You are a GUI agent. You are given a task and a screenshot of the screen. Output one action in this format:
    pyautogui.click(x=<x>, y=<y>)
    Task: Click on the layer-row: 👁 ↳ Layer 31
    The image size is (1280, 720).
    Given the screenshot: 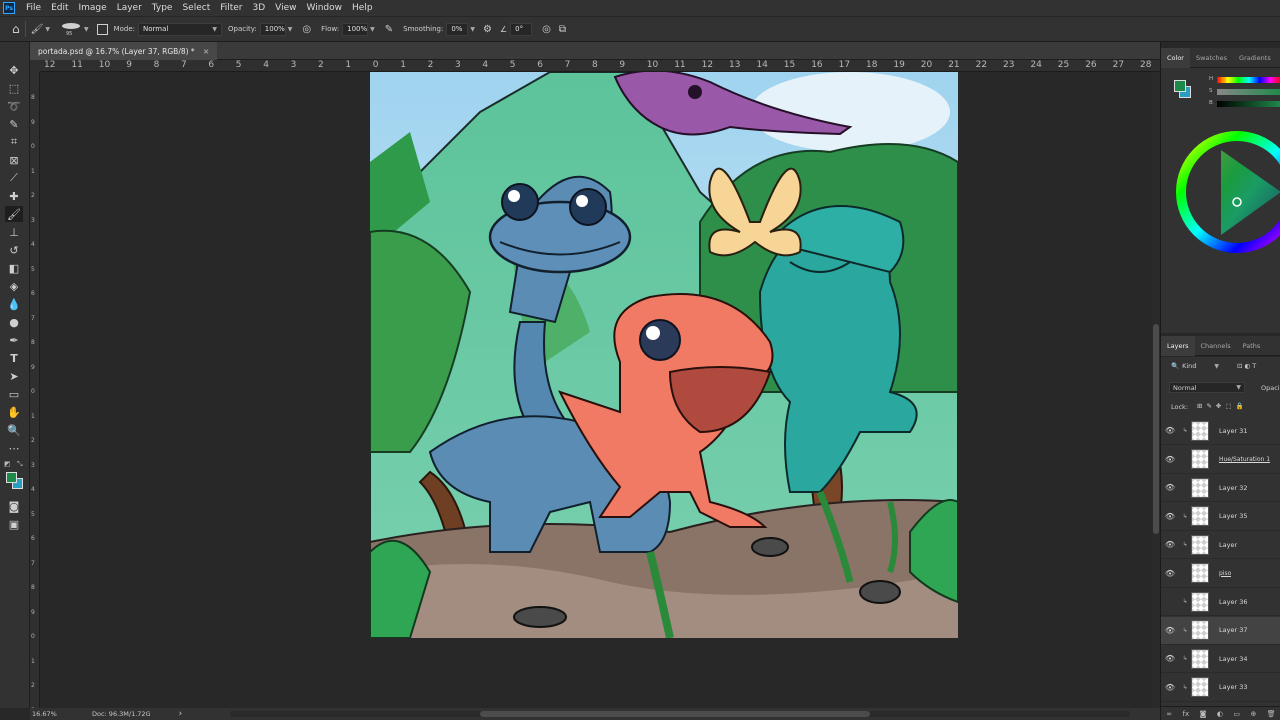 What is the action you would take?
    pyautogui.click(x=1220, y=431)
    